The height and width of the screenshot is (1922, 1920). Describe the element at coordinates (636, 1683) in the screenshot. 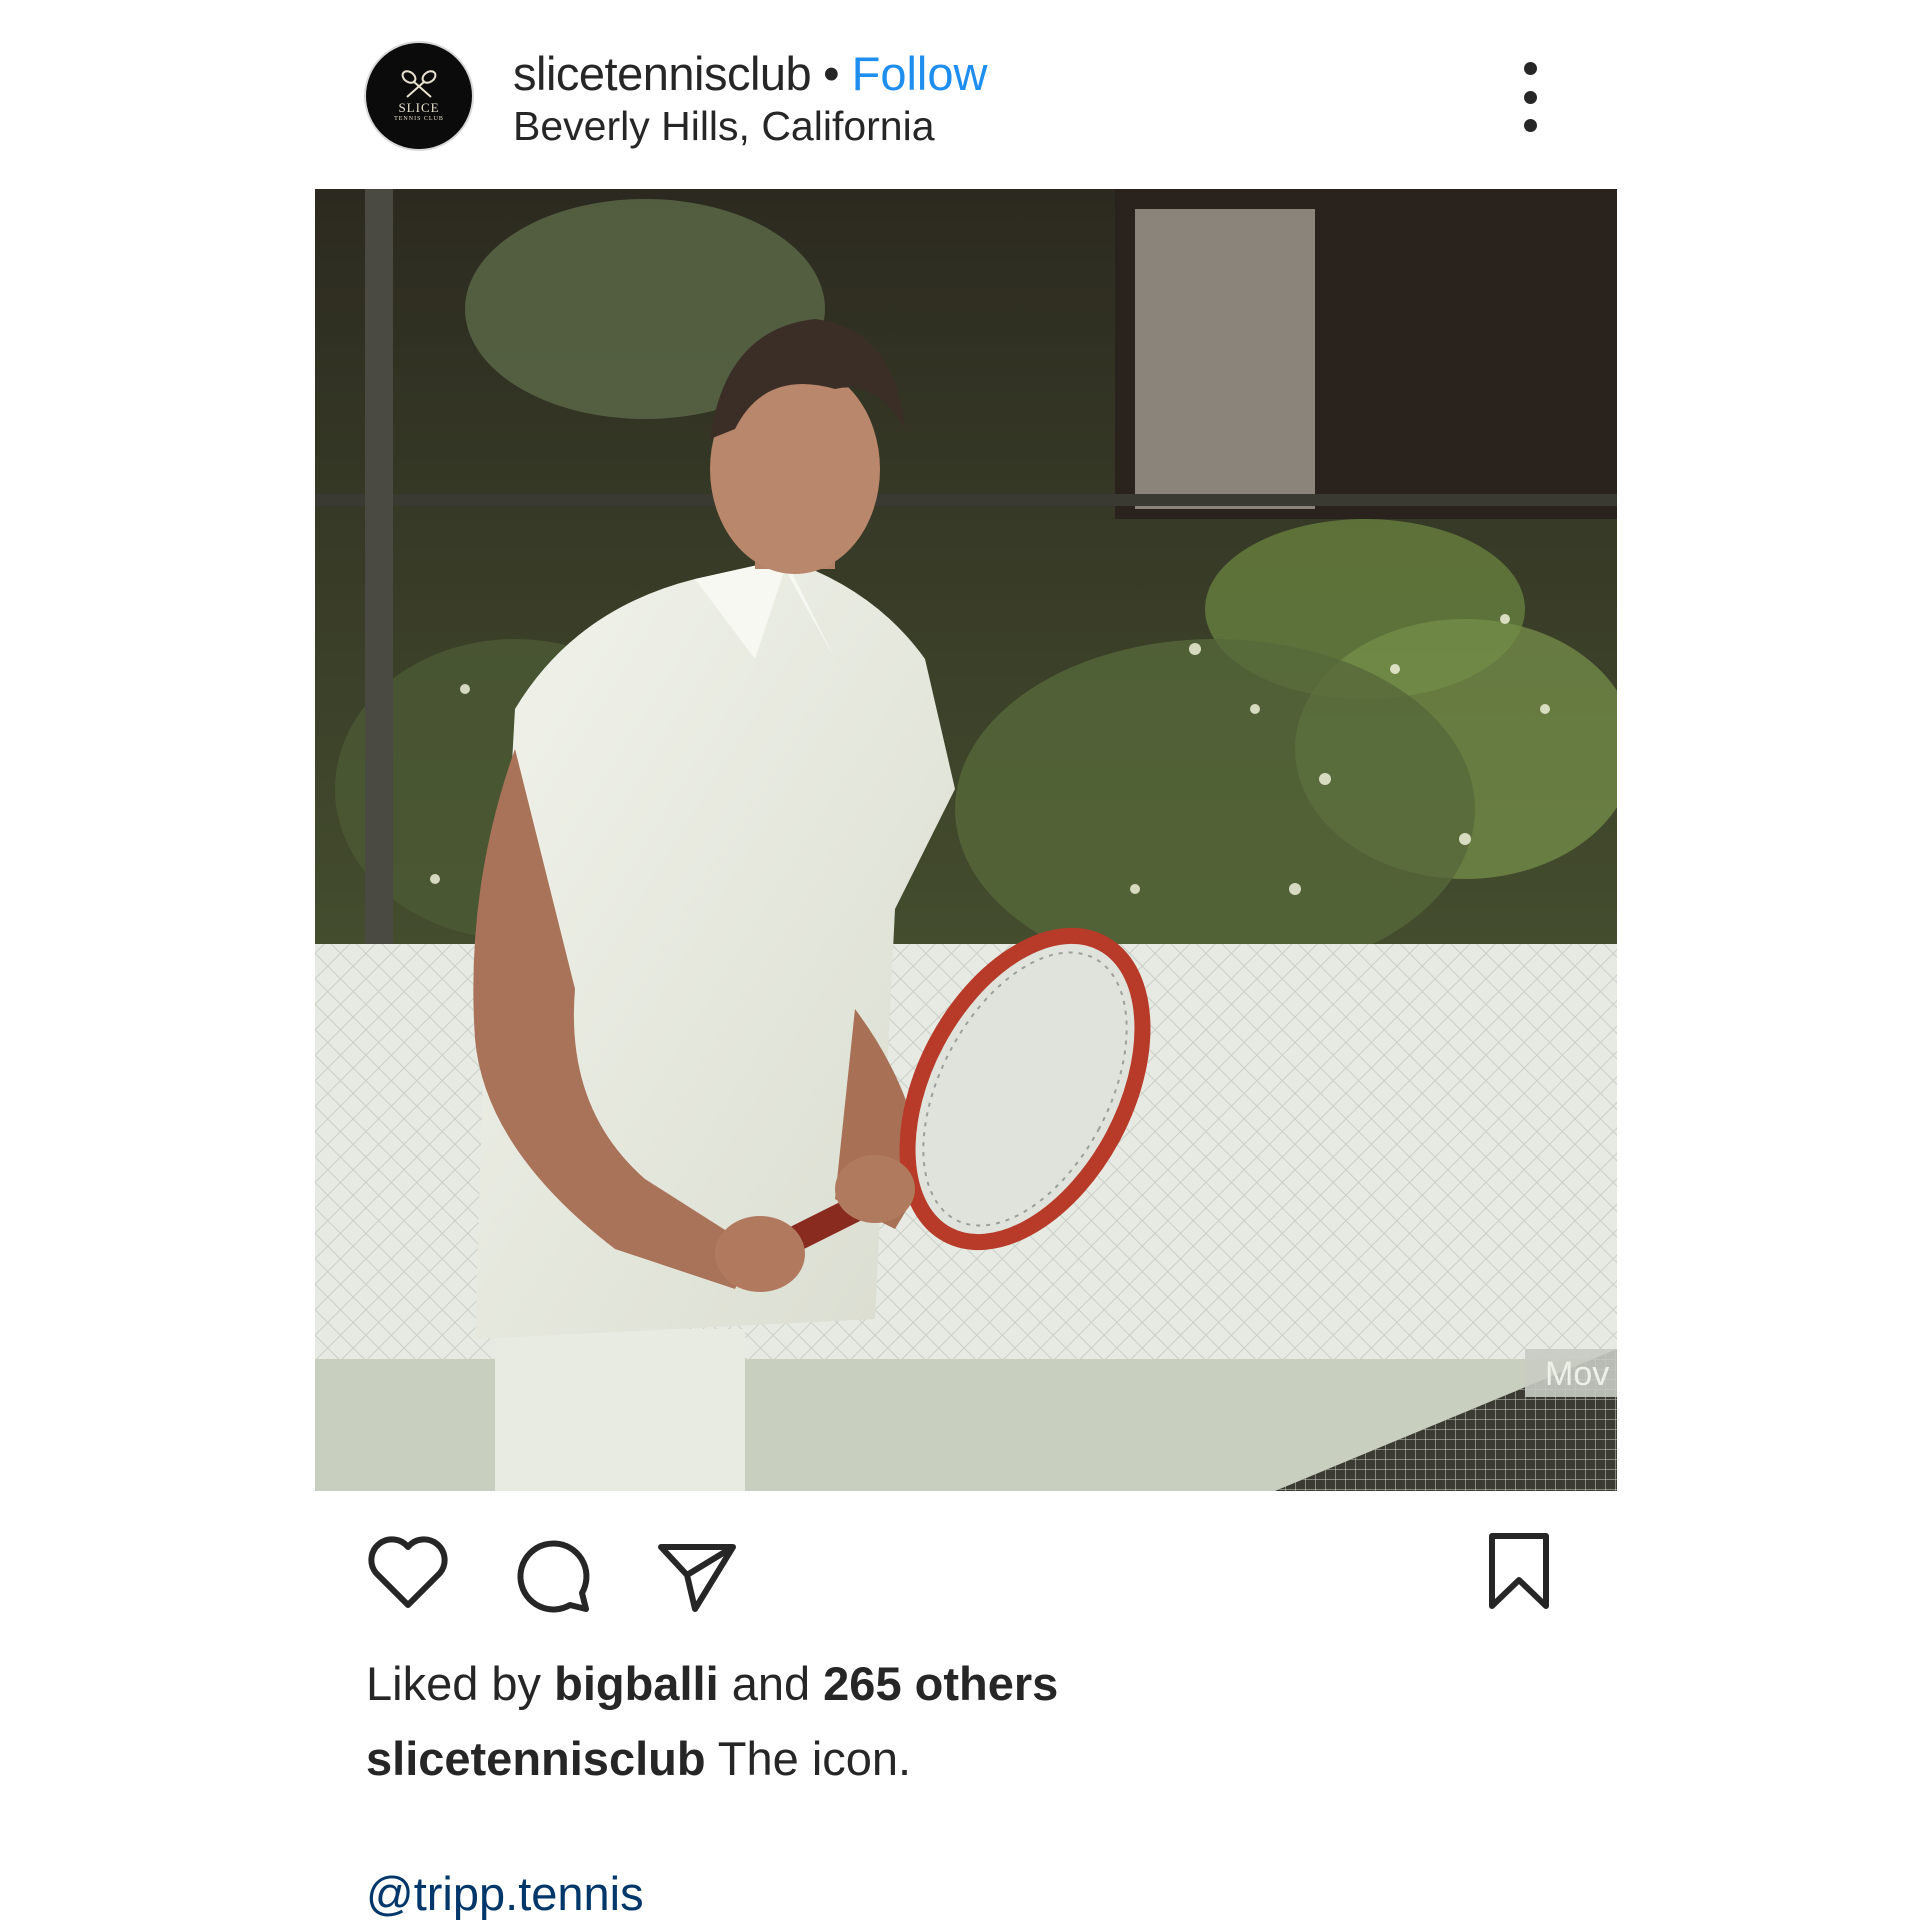

I see `liker-username: bigballi` at that location.